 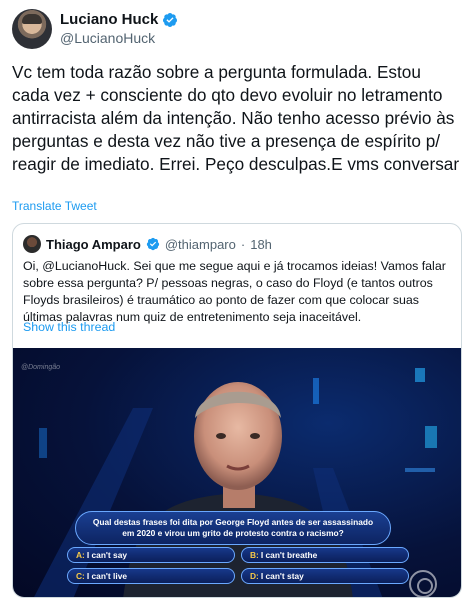 What do you see at coordinates (423, 583) in the screenshot?
I see `tv-network-logo-icon` at bounding box center [423, 583].